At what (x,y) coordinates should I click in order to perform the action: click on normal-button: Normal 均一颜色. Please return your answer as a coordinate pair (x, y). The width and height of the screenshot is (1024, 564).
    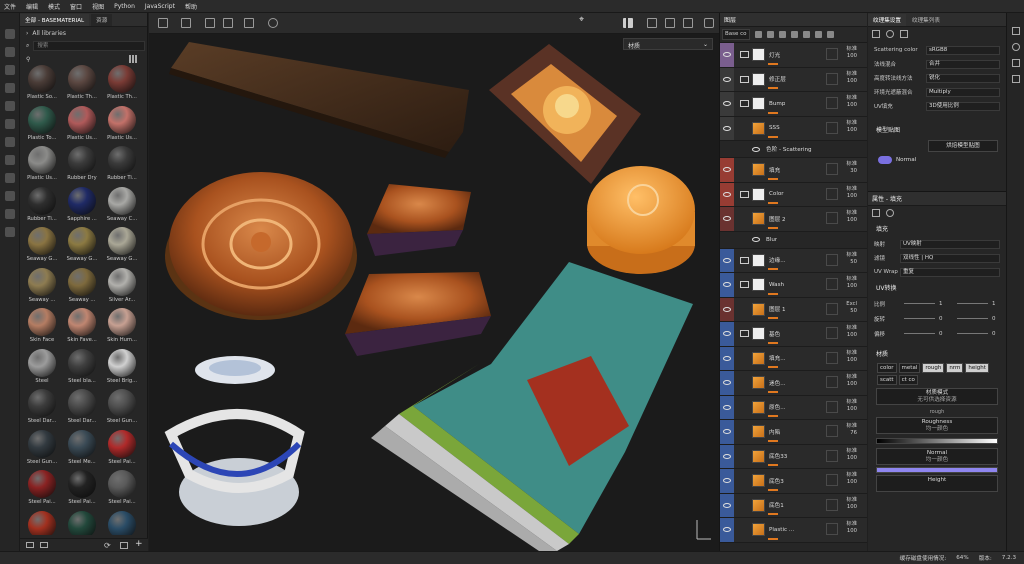
    Looking at the image, I should click on (937, 456).